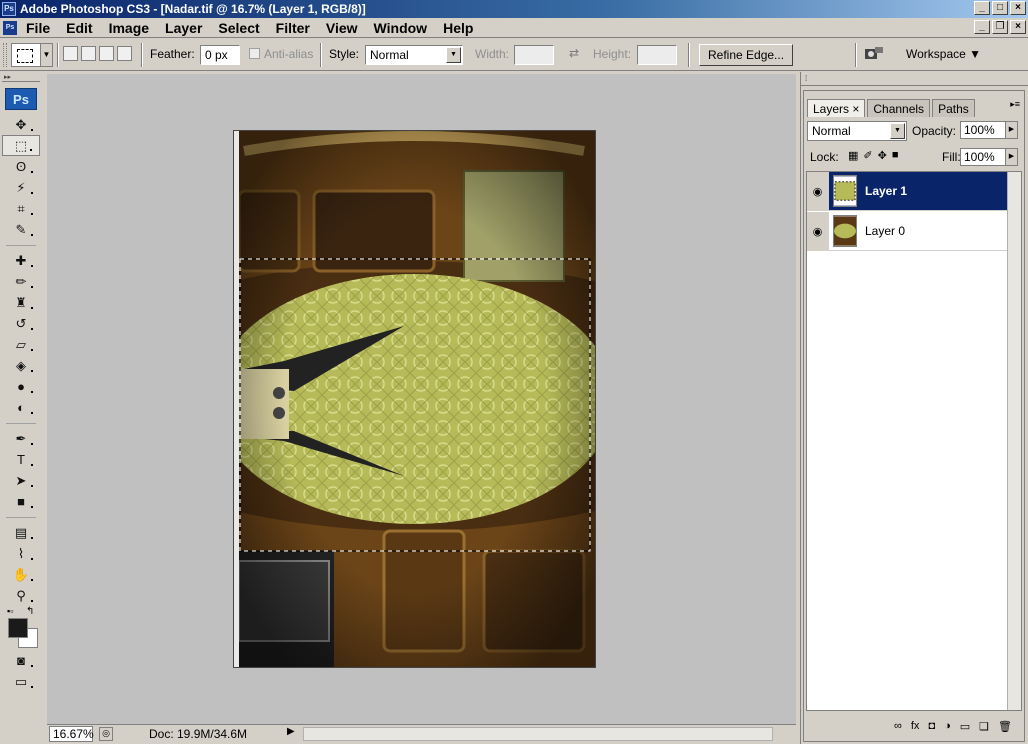 The width and height of the screenshot is (1028, 744). I want to click on zoom-tool-icon: ⚲, so click(21, 595).